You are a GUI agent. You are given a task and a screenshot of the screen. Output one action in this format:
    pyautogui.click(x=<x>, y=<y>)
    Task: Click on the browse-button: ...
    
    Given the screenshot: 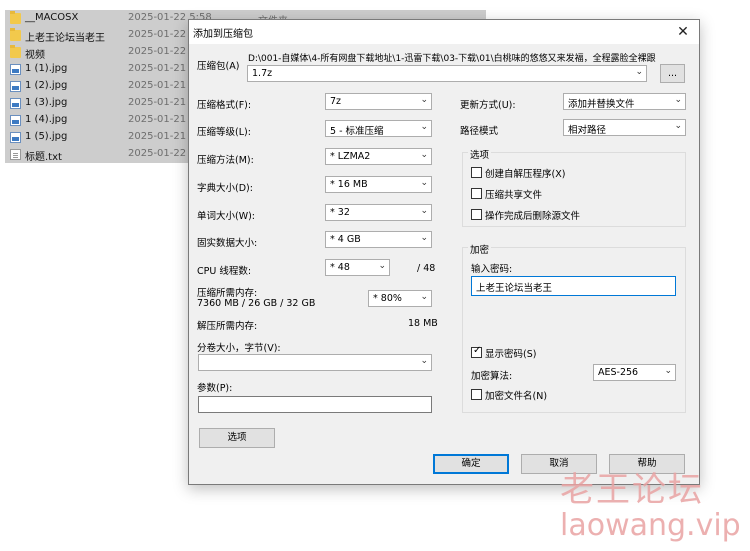 What is the action you would take?
    pyautogui.click(x=672, y=73)
    